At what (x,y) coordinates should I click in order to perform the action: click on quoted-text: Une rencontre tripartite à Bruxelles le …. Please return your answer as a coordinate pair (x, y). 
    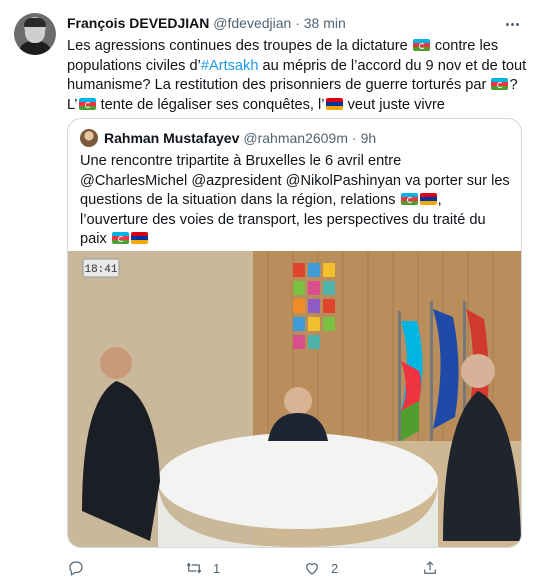
    Looking at the image, I should click on (295, 201).